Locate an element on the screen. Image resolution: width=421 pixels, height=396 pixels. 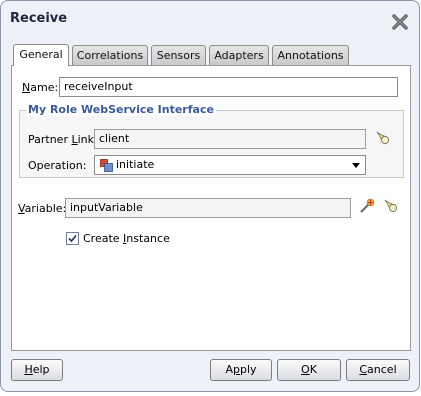
create-variable-icon is located at coordinates (367, 206).